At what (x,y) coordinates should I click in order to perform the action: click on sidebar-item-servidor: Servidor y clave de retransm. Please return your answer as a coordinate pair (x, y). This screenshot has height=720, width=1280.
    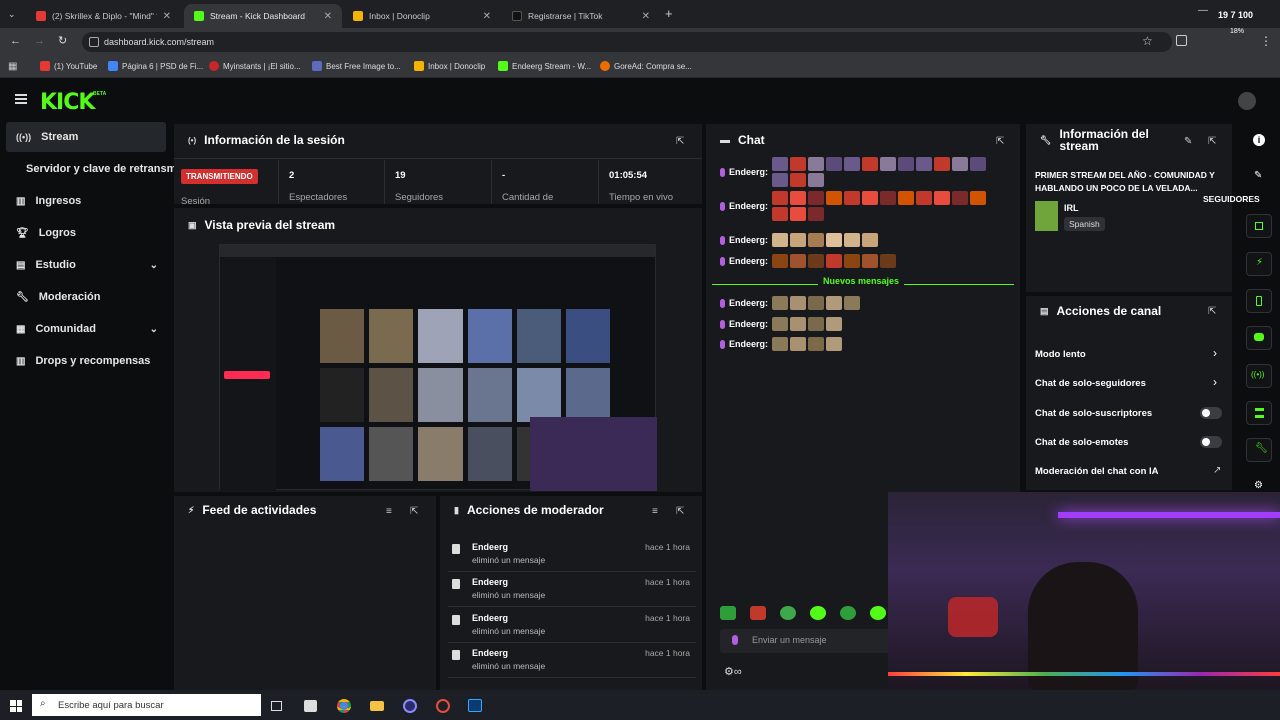
    Looking at the image, I should click on (96, 169).